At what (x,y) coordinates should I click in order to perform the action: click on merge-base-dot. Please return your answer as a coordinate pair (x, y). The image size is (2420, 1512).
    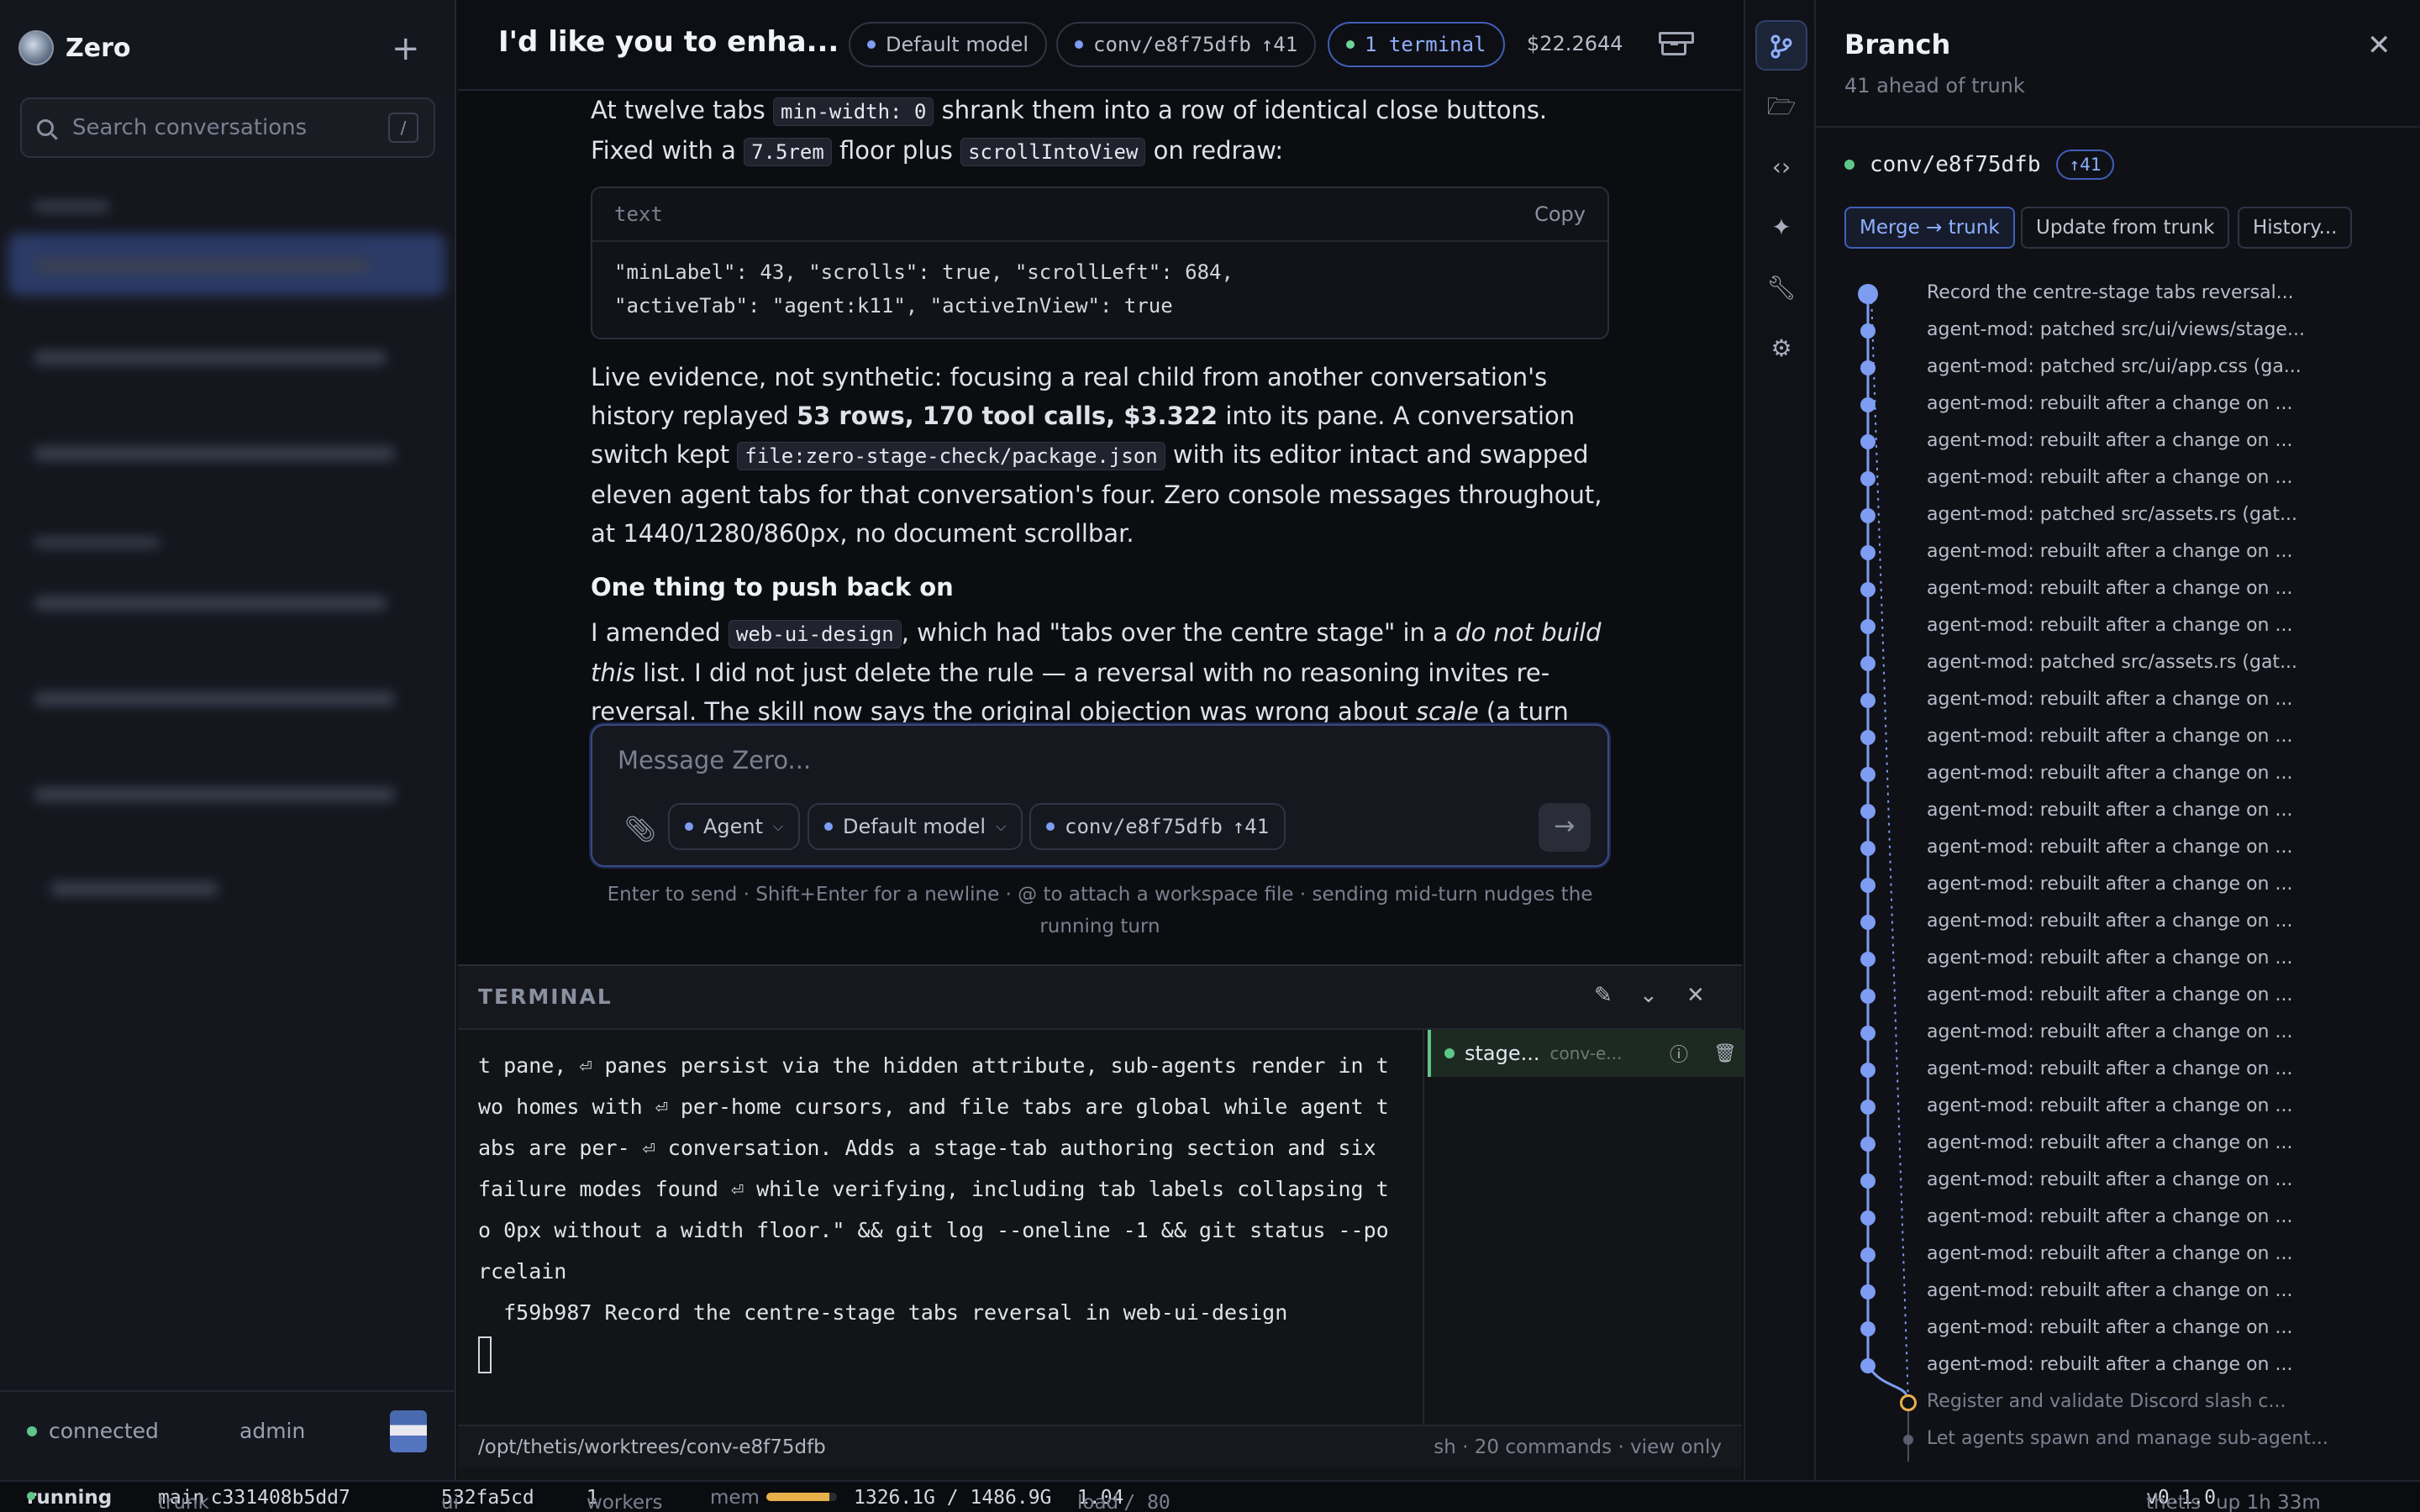
    Looking at the image, I should click on (1909, 1402).